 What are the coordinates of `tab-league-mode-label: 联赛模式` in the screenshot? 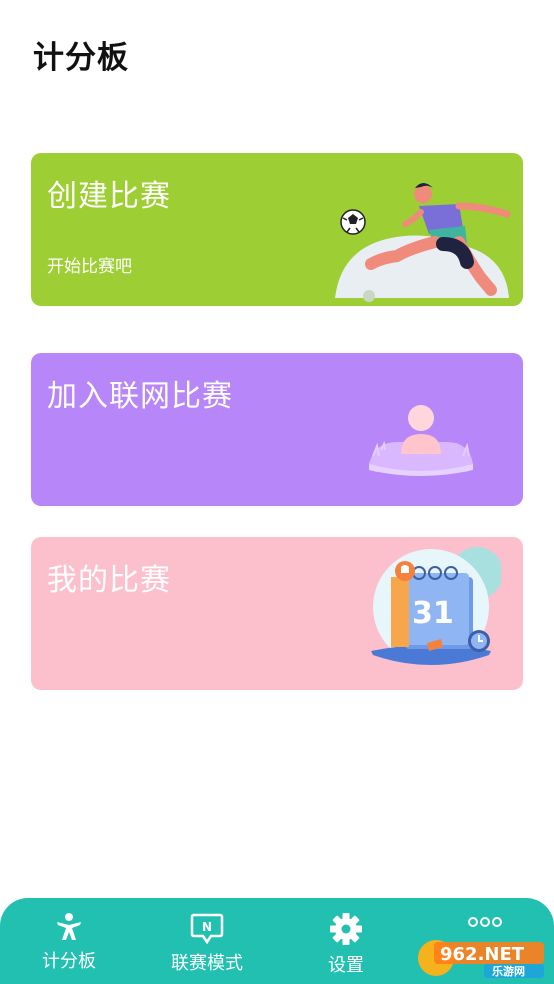 It's located at (207, 963).